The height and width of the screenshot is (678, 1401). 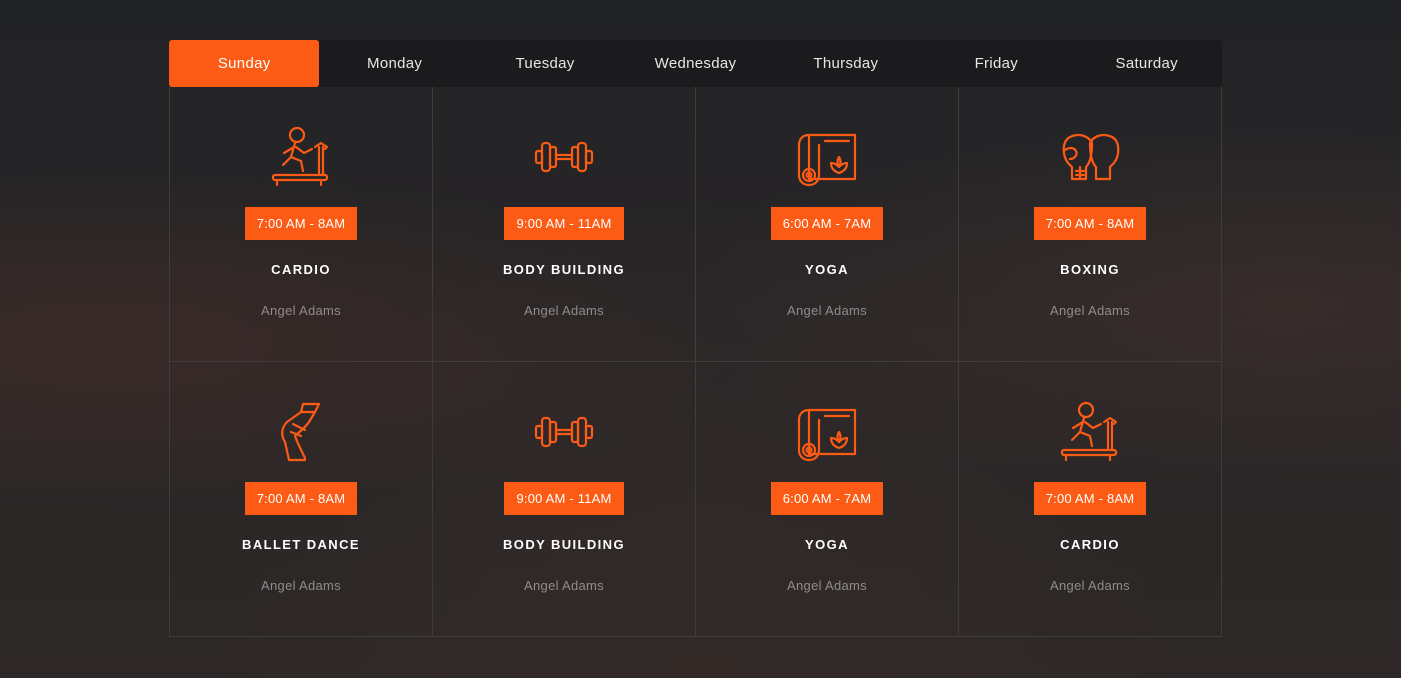 I want to click on boxing-gloves-icon, so click(x=1090, y=157).